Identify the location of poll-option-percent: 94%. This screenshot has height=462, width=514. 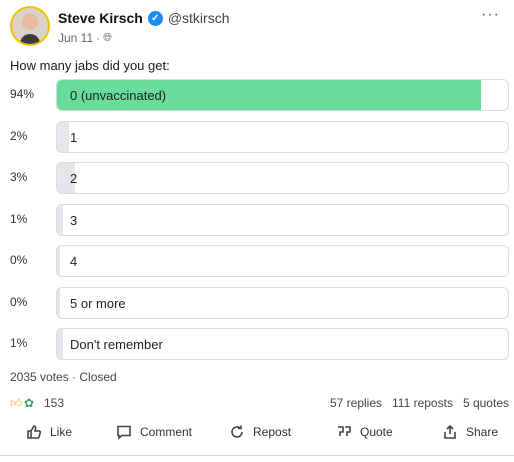
(22, 94).